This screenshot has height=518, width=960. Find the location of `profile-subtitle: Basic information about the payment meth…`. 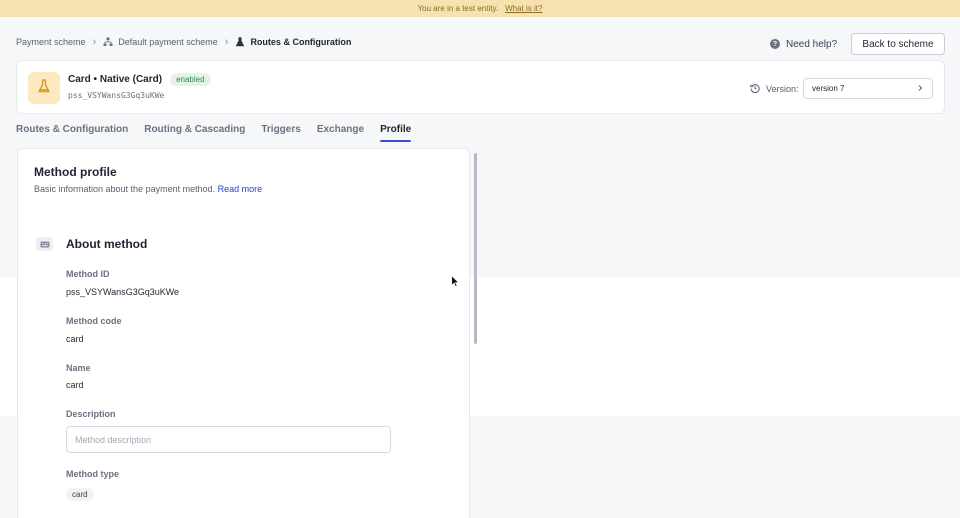

profile-subtitle: Basic information about the payment meth… is located at coordinates (148, 189).